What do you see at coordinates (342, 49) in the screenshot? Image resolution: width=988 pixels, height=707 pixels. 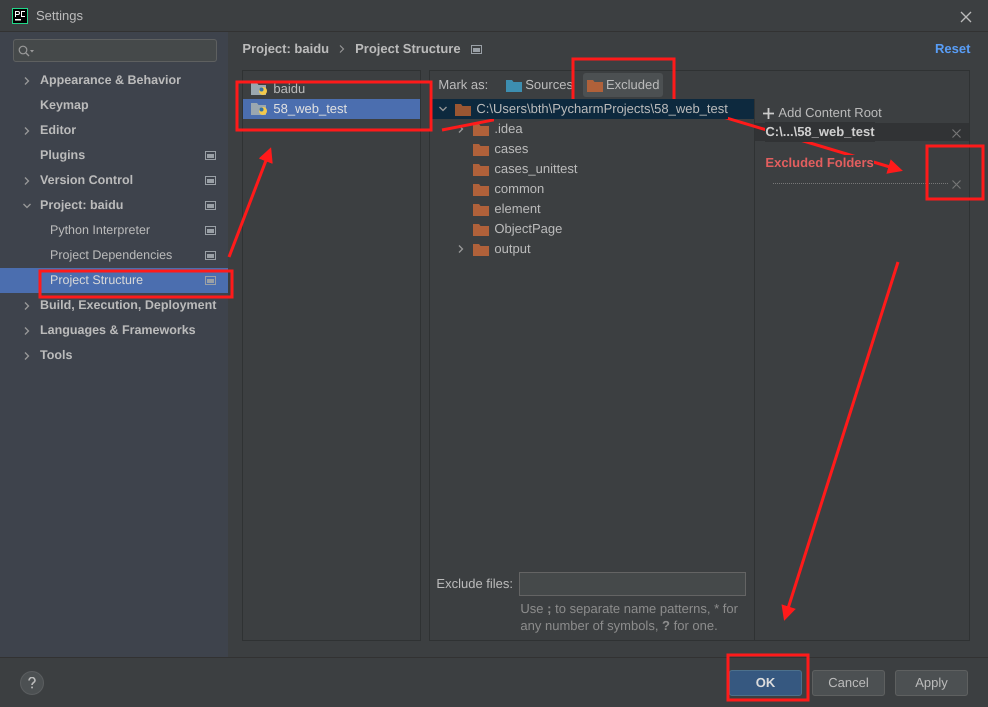 I see `breadcrumb-separator-icon` at bounding box center [342, 49].